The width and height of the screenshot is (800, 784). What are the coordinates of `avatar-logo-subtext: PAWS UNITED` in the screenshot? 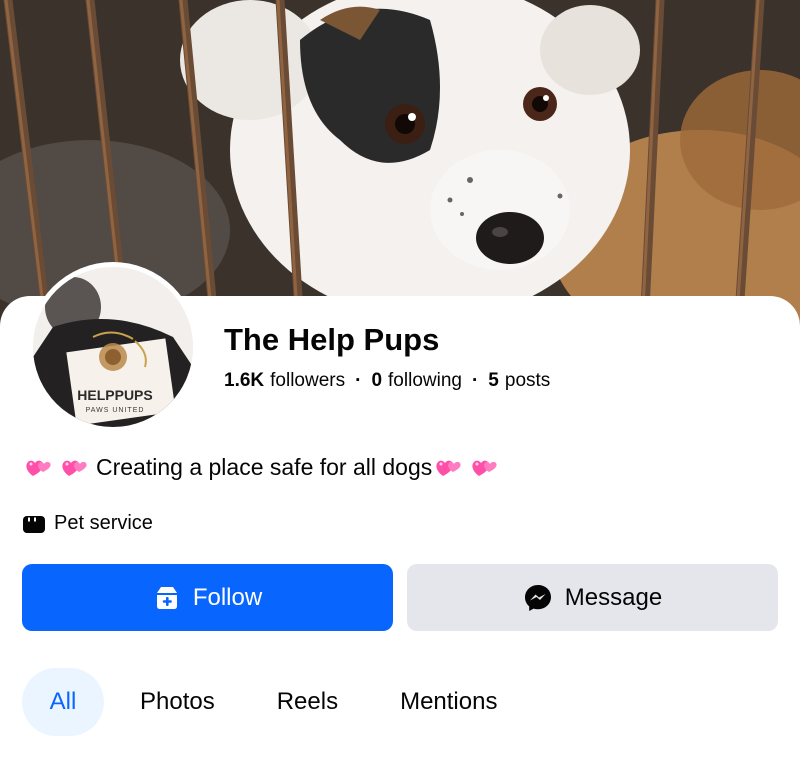 It's located at (115, 410).